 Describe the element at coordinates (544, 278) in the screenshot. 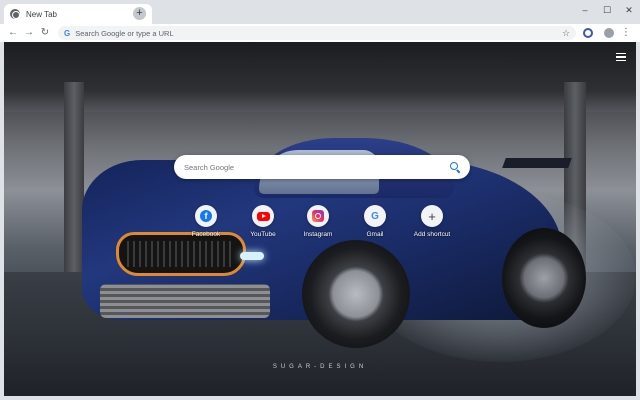

I see `car-rear-wheel` at that location.